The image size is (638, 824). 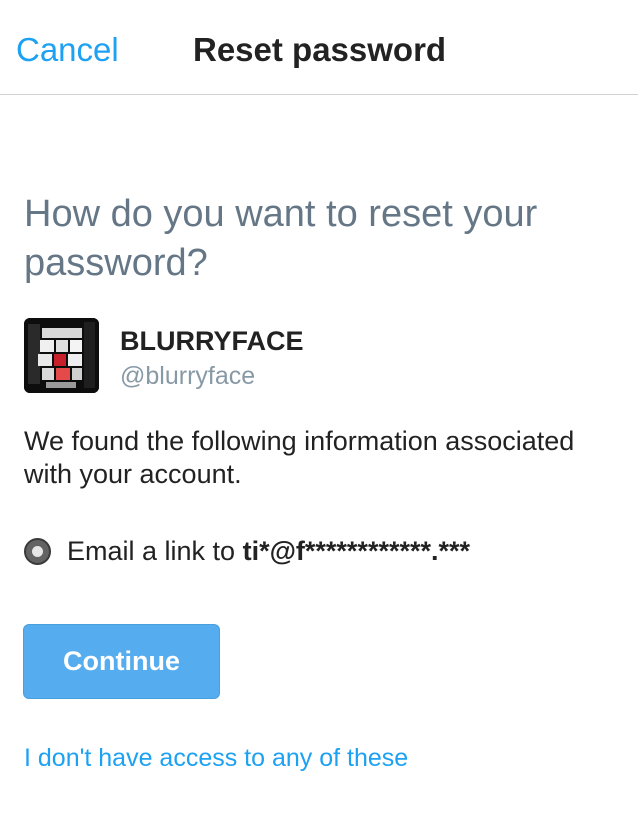 What do you see at coordinates (281, 238) in the screenshot?
I see `reset-question-heading: How do you want to reset your password?` at bounding box center [281, 238].